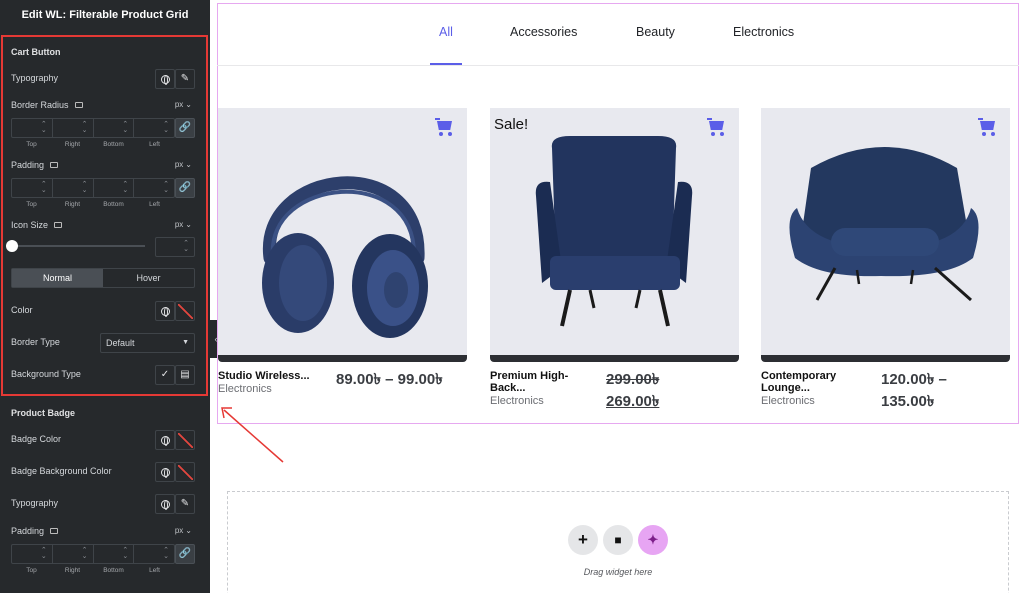 This screenshot has height=593, width=1024. I want to click on section-product-badge: Product Badge, so click(43, 413).